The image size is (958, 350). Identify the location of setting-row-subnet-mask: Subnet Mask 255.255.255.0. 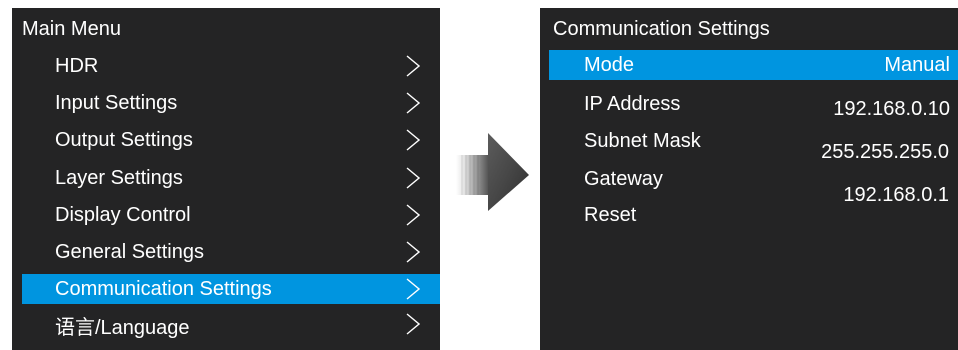
(753, 145).